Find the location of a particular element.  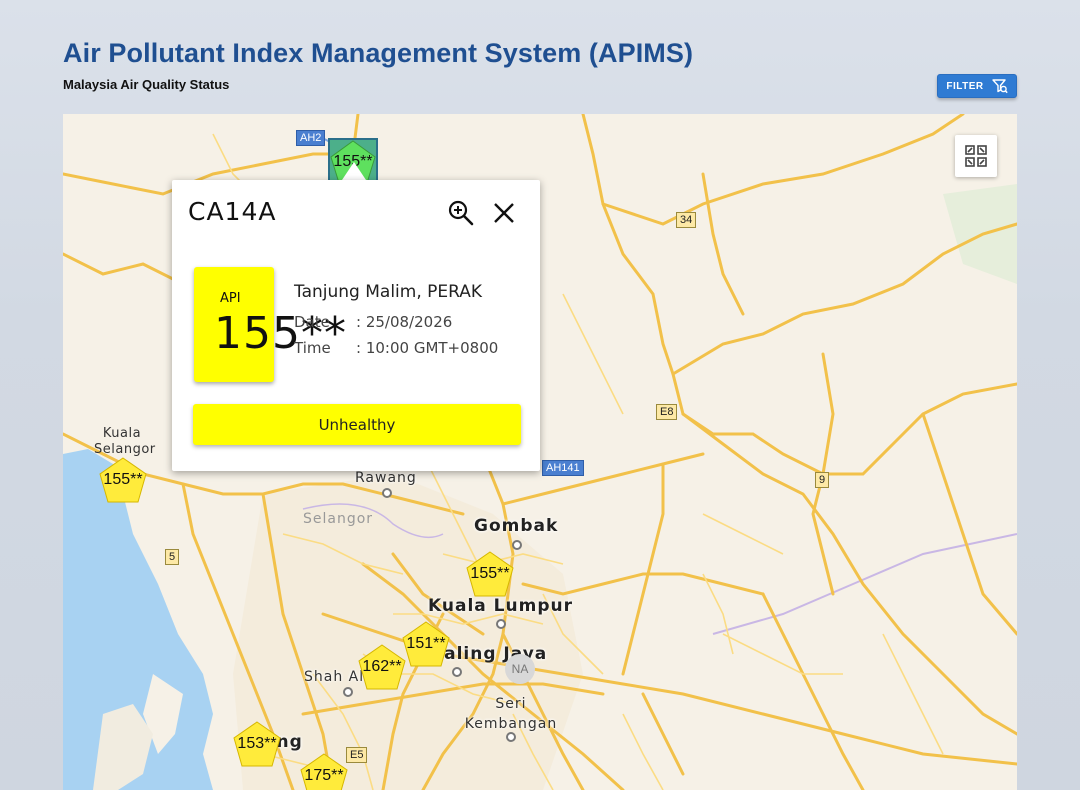

city-dot-rawang is located at coordinates (387, 493).